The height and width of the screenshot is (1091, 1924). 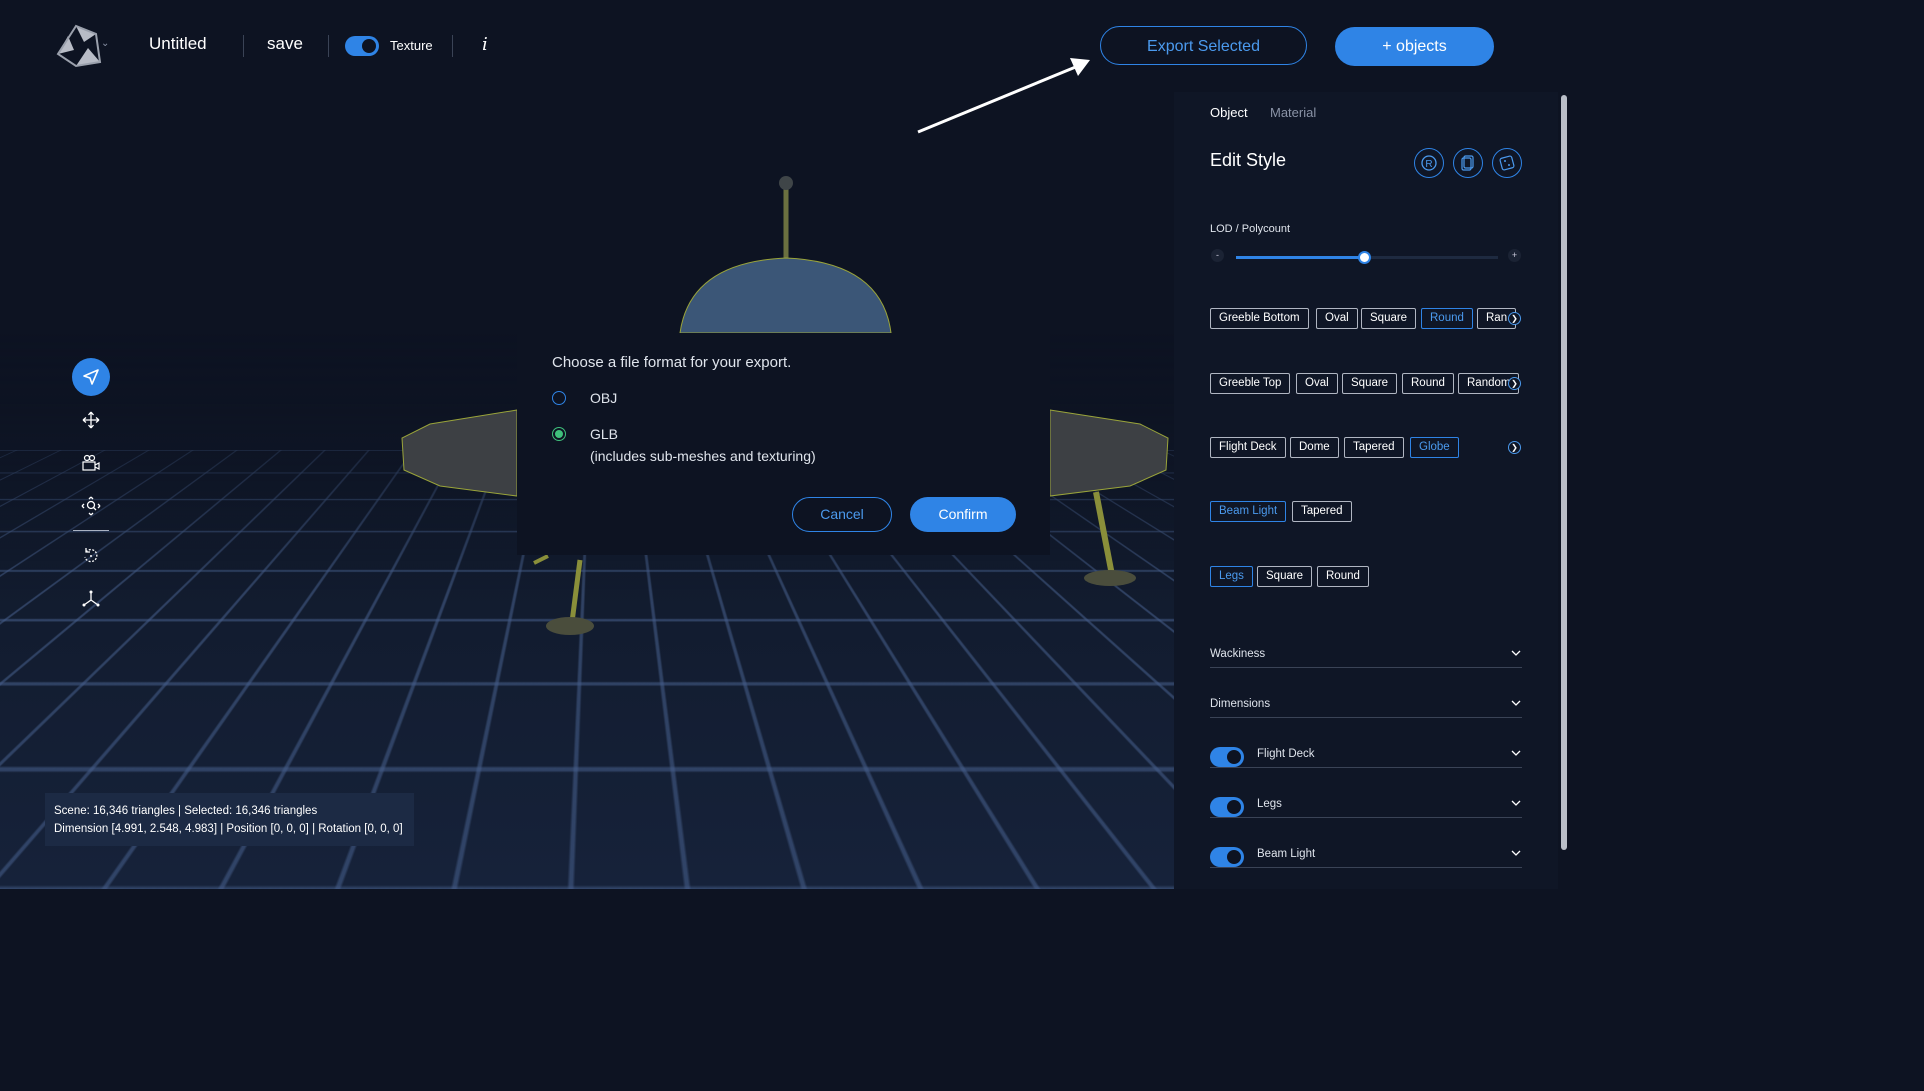 What do you see at coordinates (1217, 255) in the screenshot?
I see `lod-decrease-button: -` at bounding box center [1217, 255].